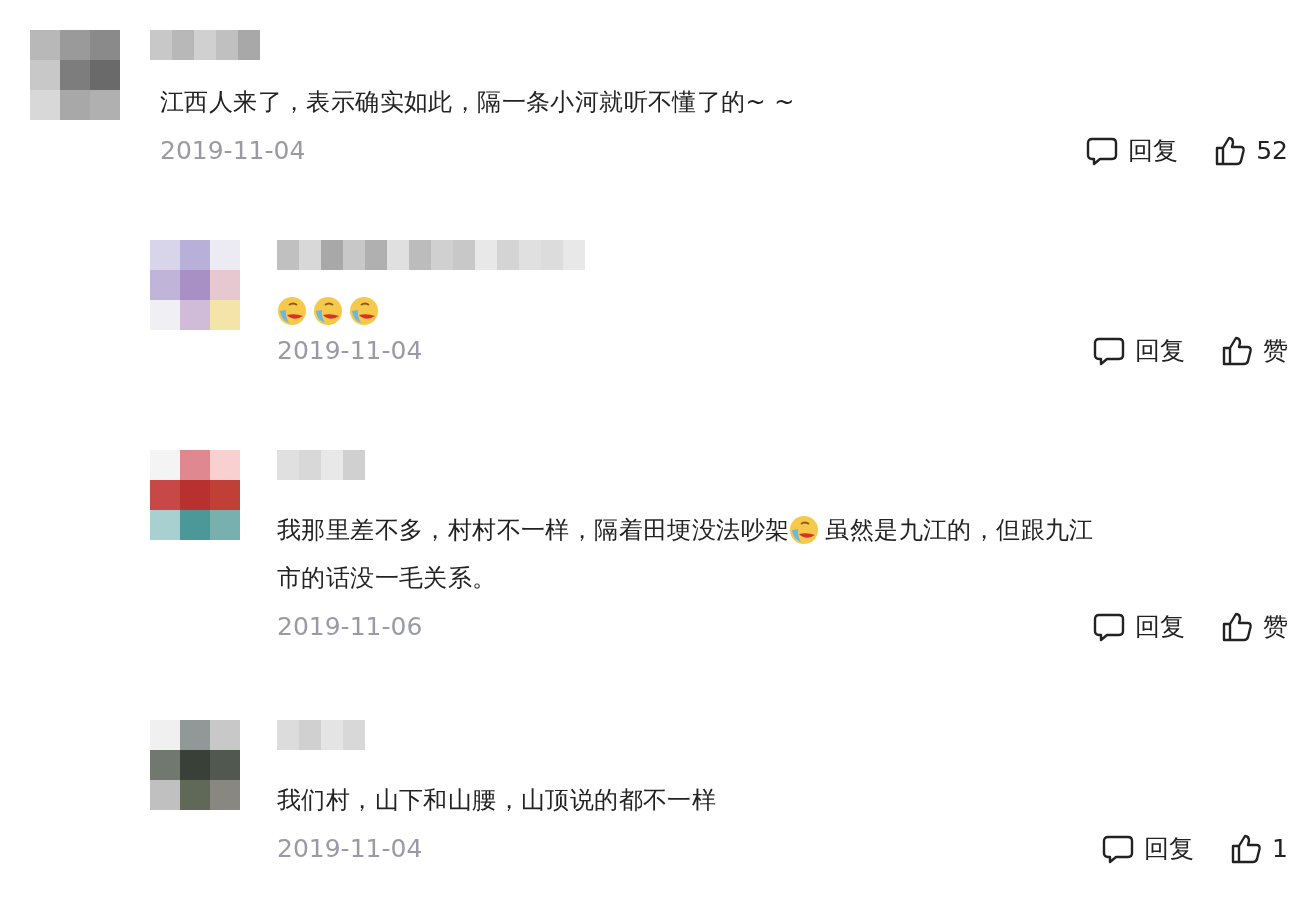 The width and height of the screenshot is (1310, 920). Describe the element at coordinates (959, 530) in the screenshot. I see `comment-text: 虽然是九江的，但跟九江` at that location.